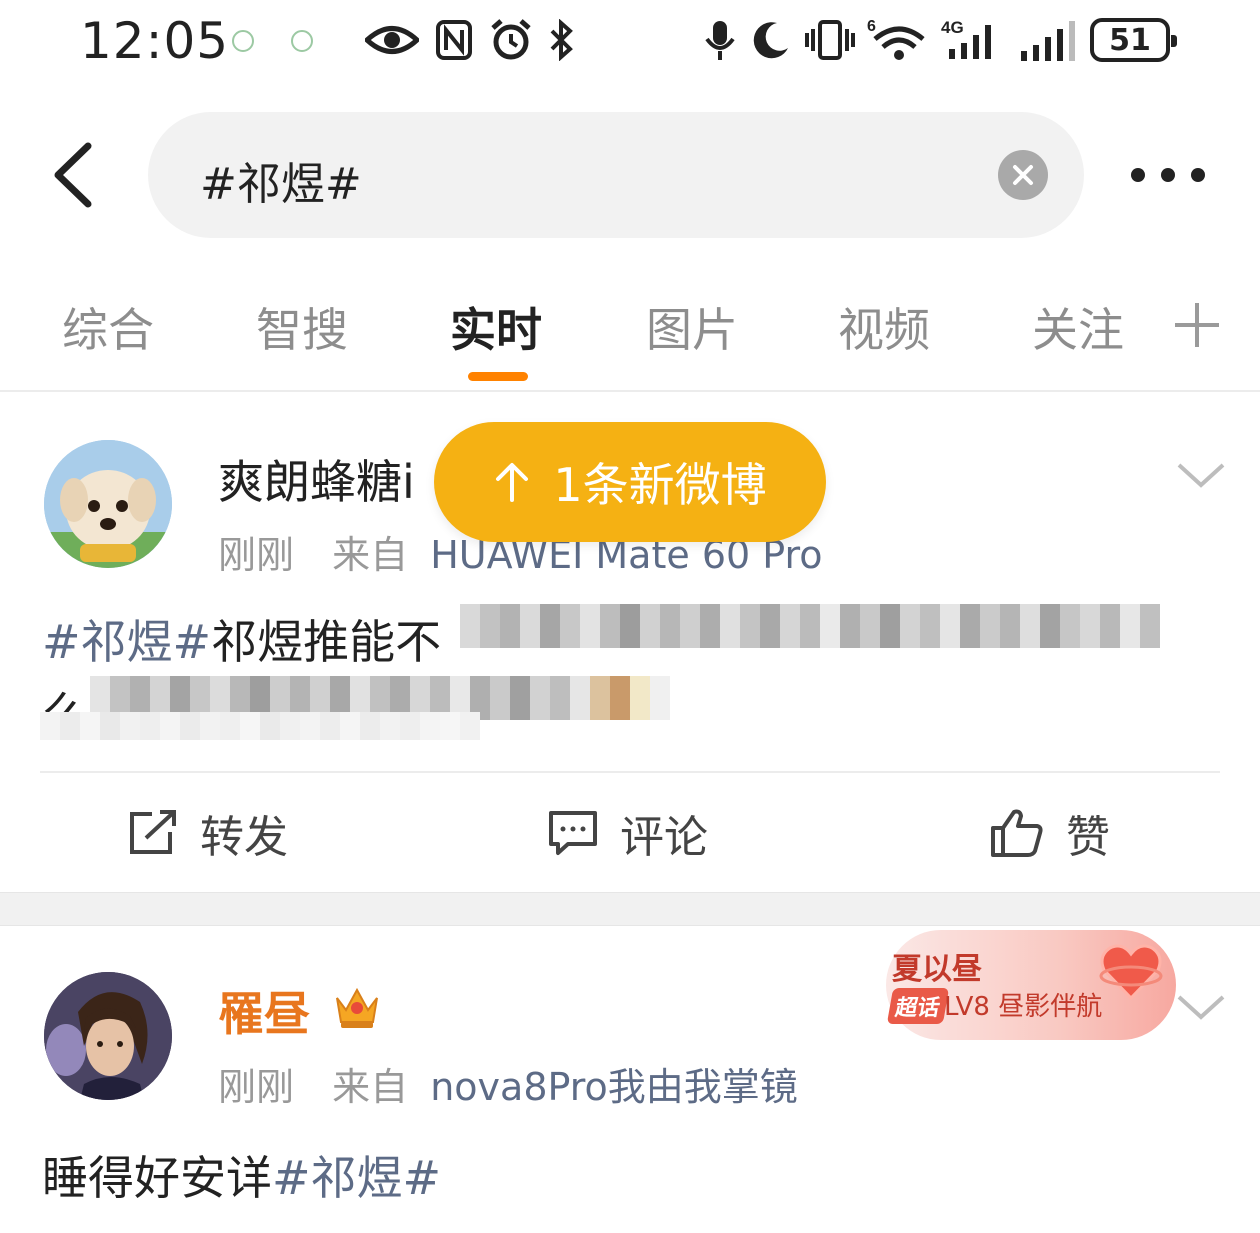 The image size is (1260, 1233). I want to click on super-topic-tag: 超话, so click(918, 1006).